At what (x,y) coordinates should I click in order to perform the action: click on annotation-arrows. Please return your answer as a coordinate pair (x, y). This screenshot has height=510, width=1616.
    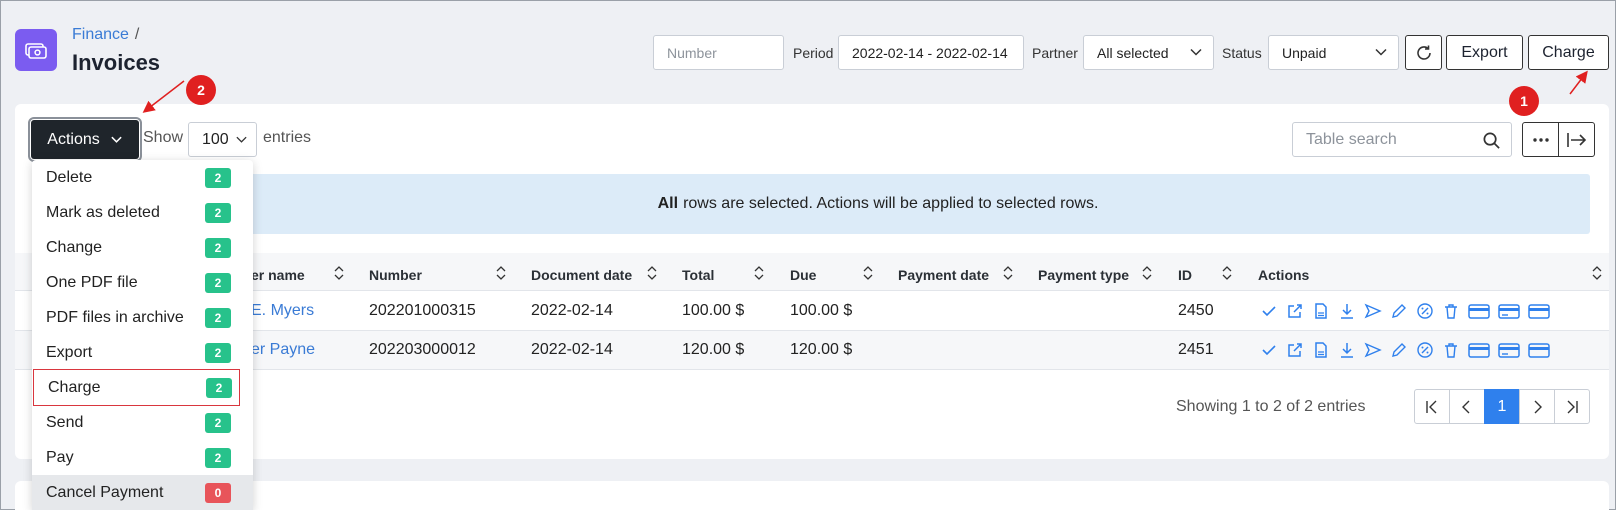
    Looking at the image, I should click on (865, 91).